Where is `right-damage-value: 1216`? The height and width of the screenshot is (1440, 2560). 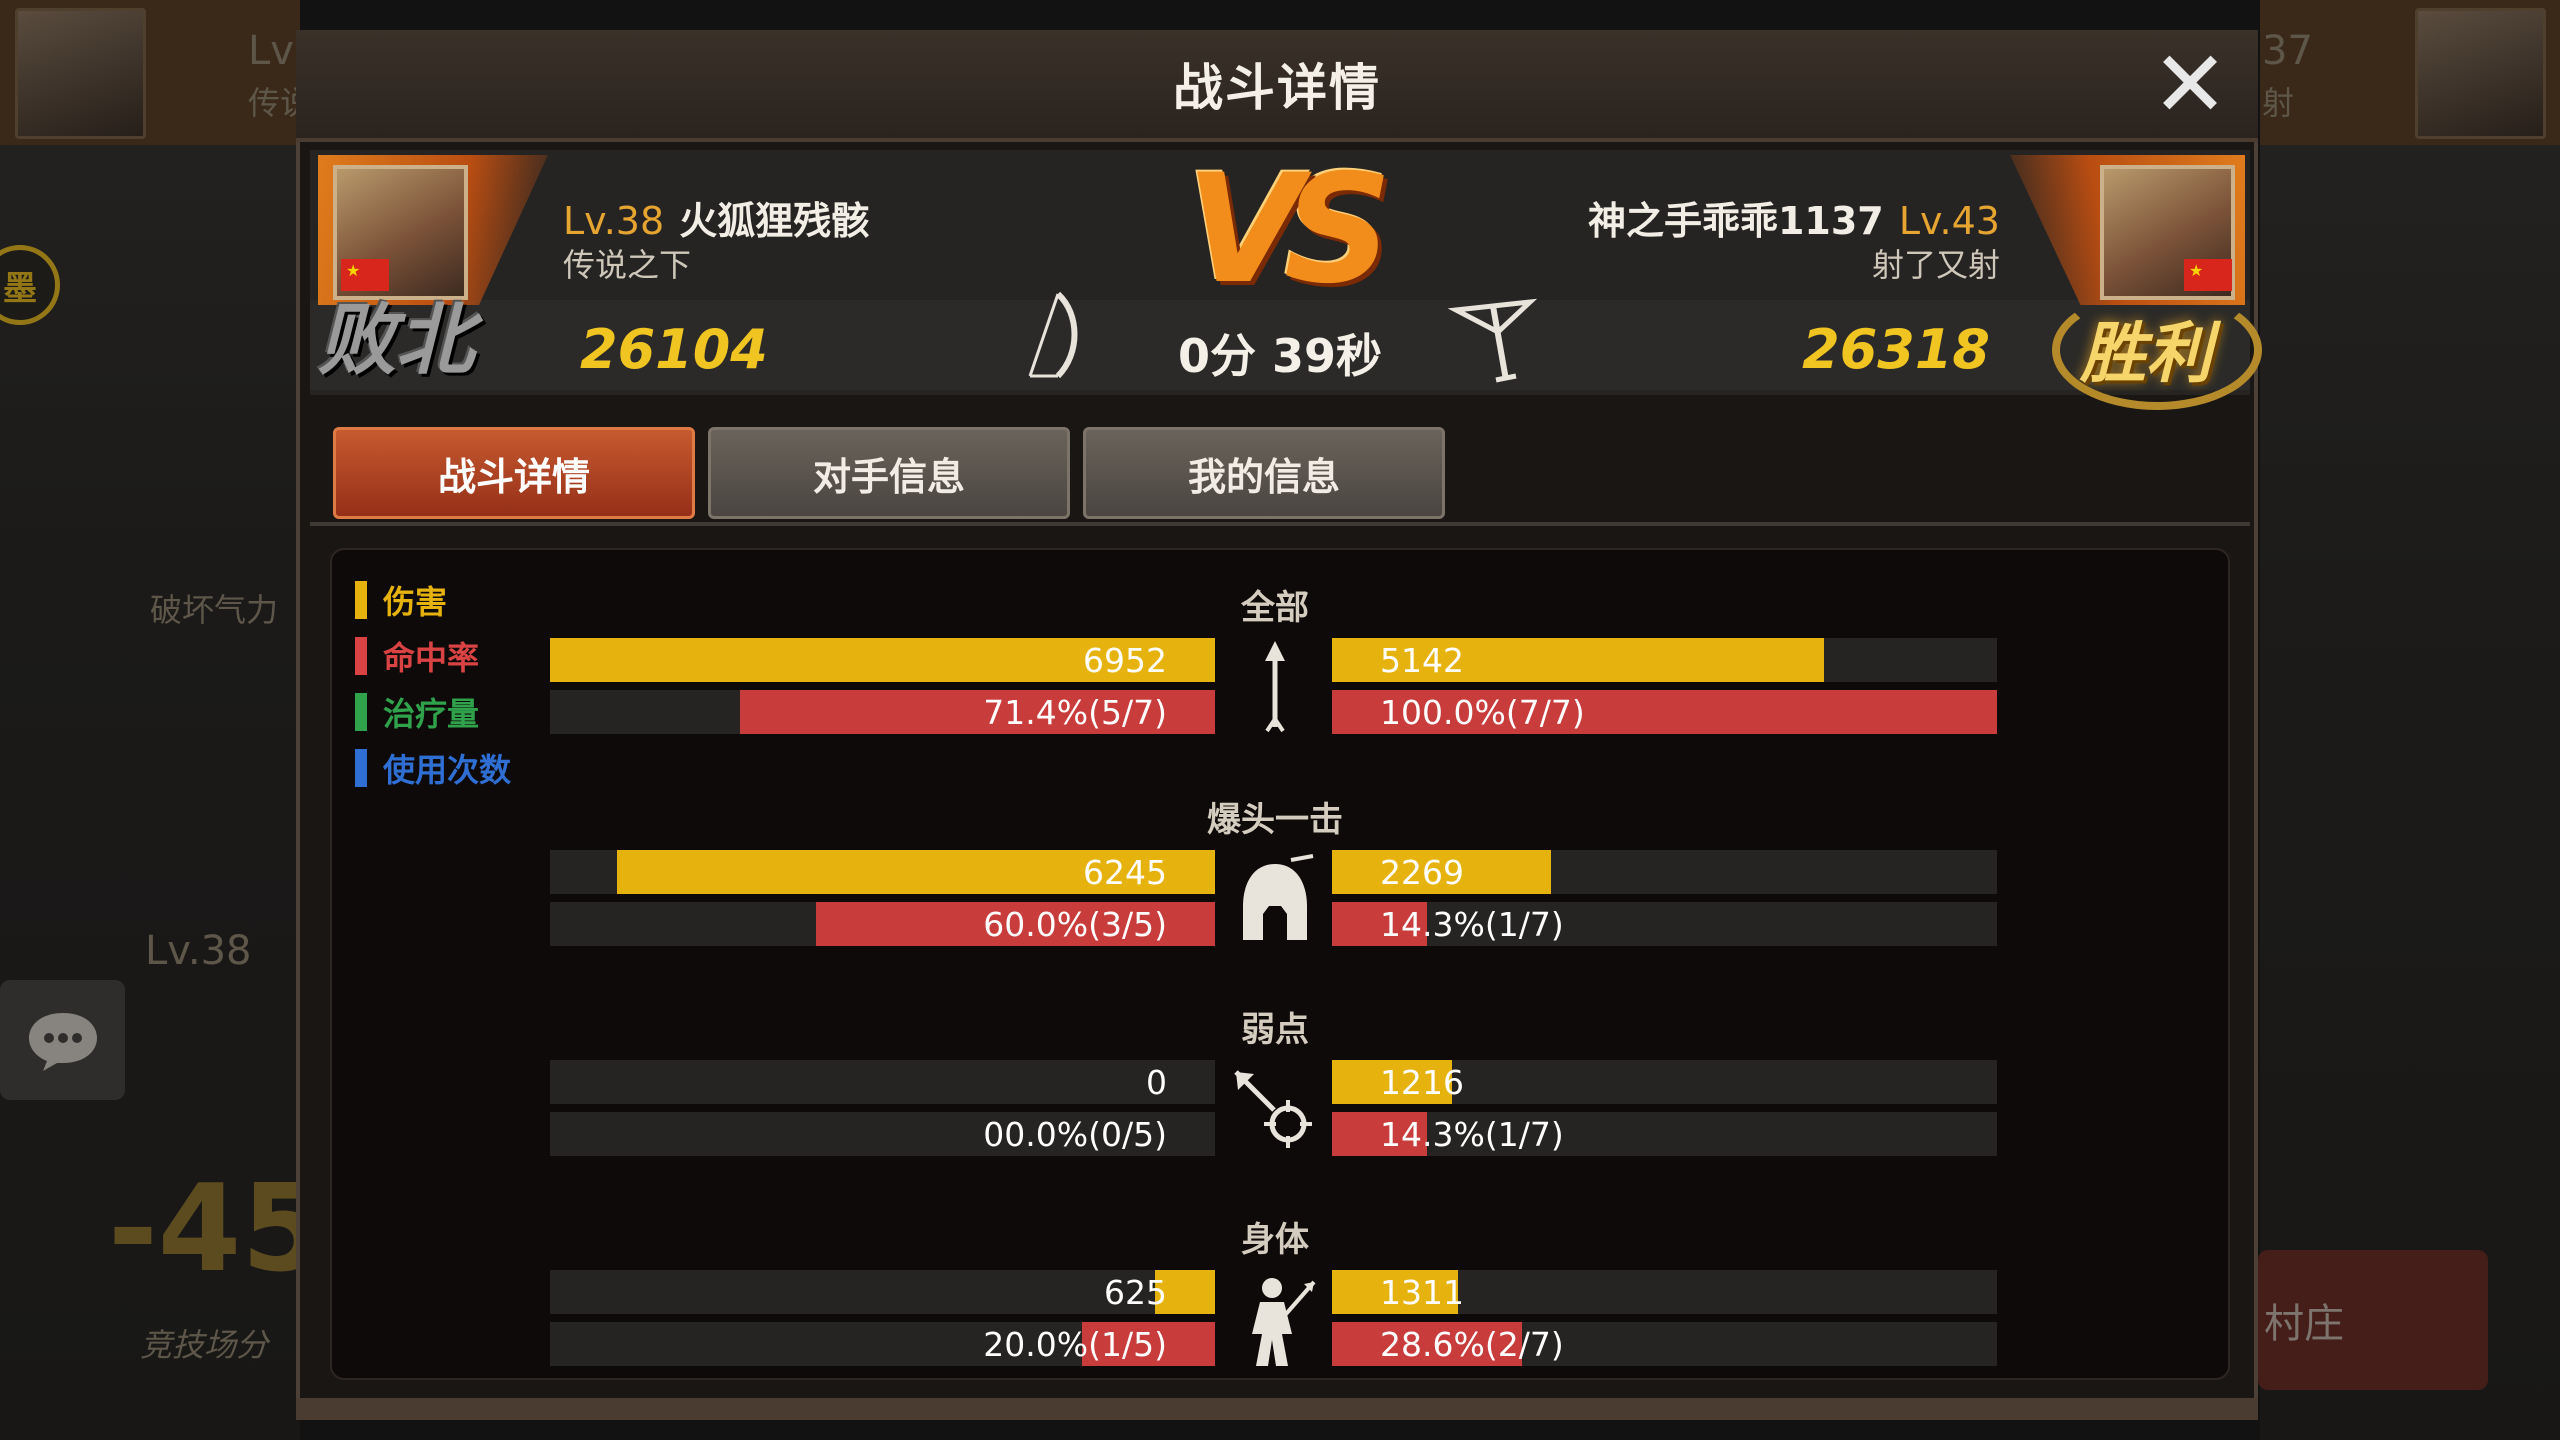 right-damage-value: 1216 is located at coordinates (1422, 1082).